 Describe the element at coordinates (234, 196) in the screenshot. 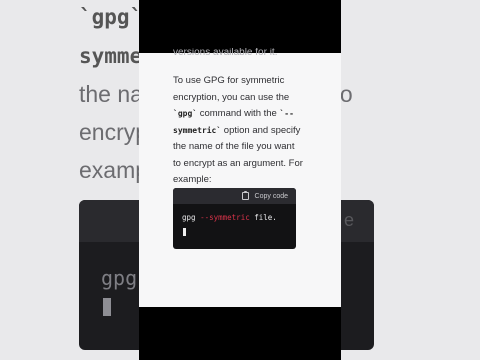

I see `code-block-header: Copy code` at that location.